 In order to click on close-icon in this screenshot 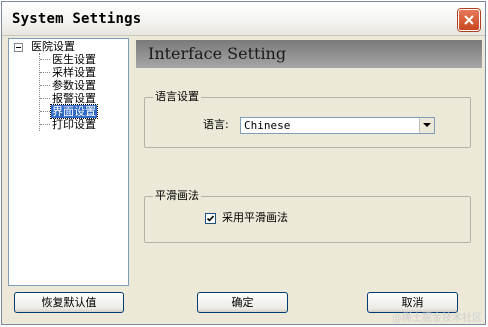, I will do `click(469, 20)`.